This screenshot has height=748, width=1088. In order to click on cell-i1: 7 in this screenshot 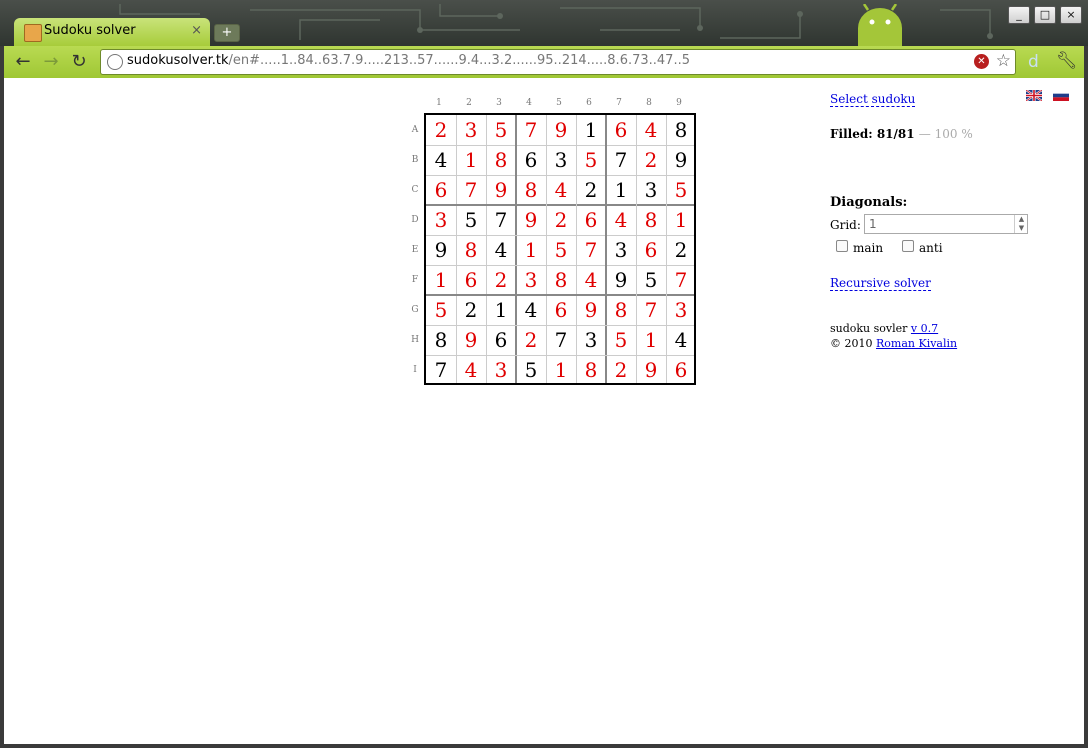, I will do `click(441, 370)`.